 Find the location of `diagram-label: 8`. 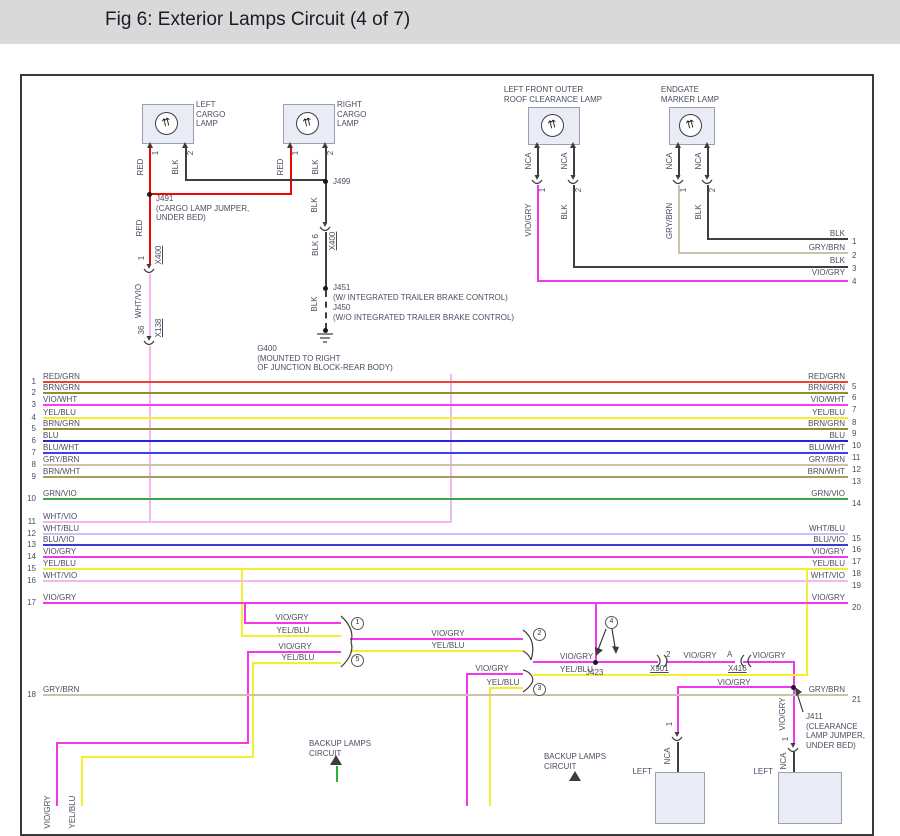

diagram-label: 8 is located at coordinates (33, 464).